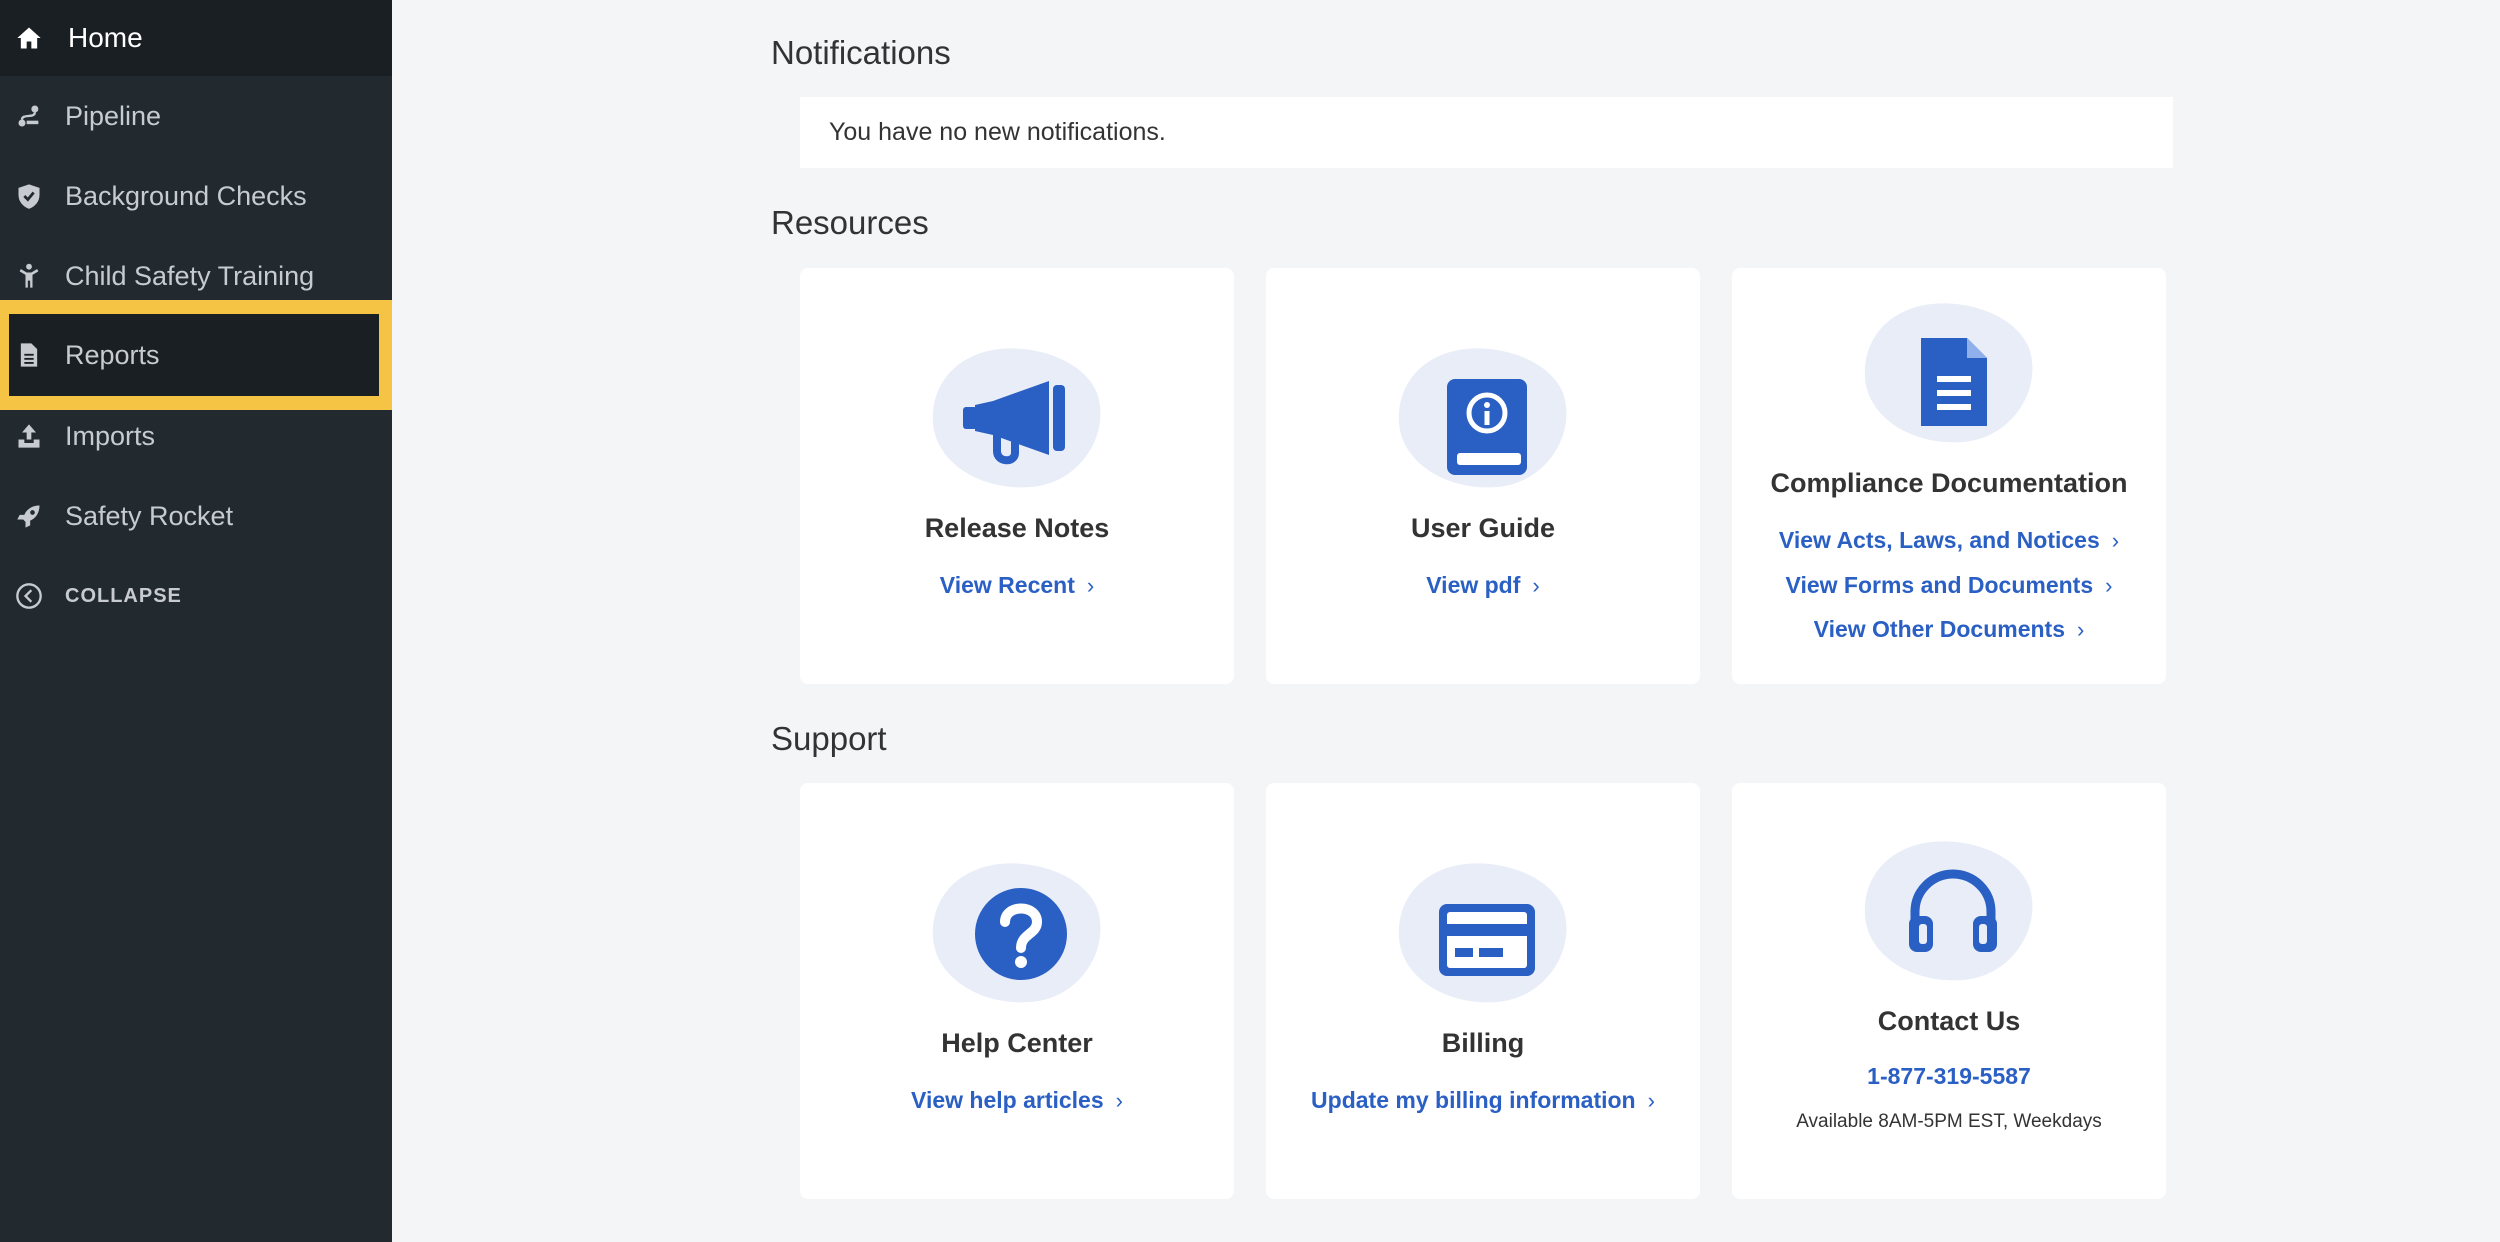 The height and width of the screenshot is (1242, 2500). Describe the element at coordinates (1949, 1021) in the screenshot. I see `card-title: Contact Us` at that location.